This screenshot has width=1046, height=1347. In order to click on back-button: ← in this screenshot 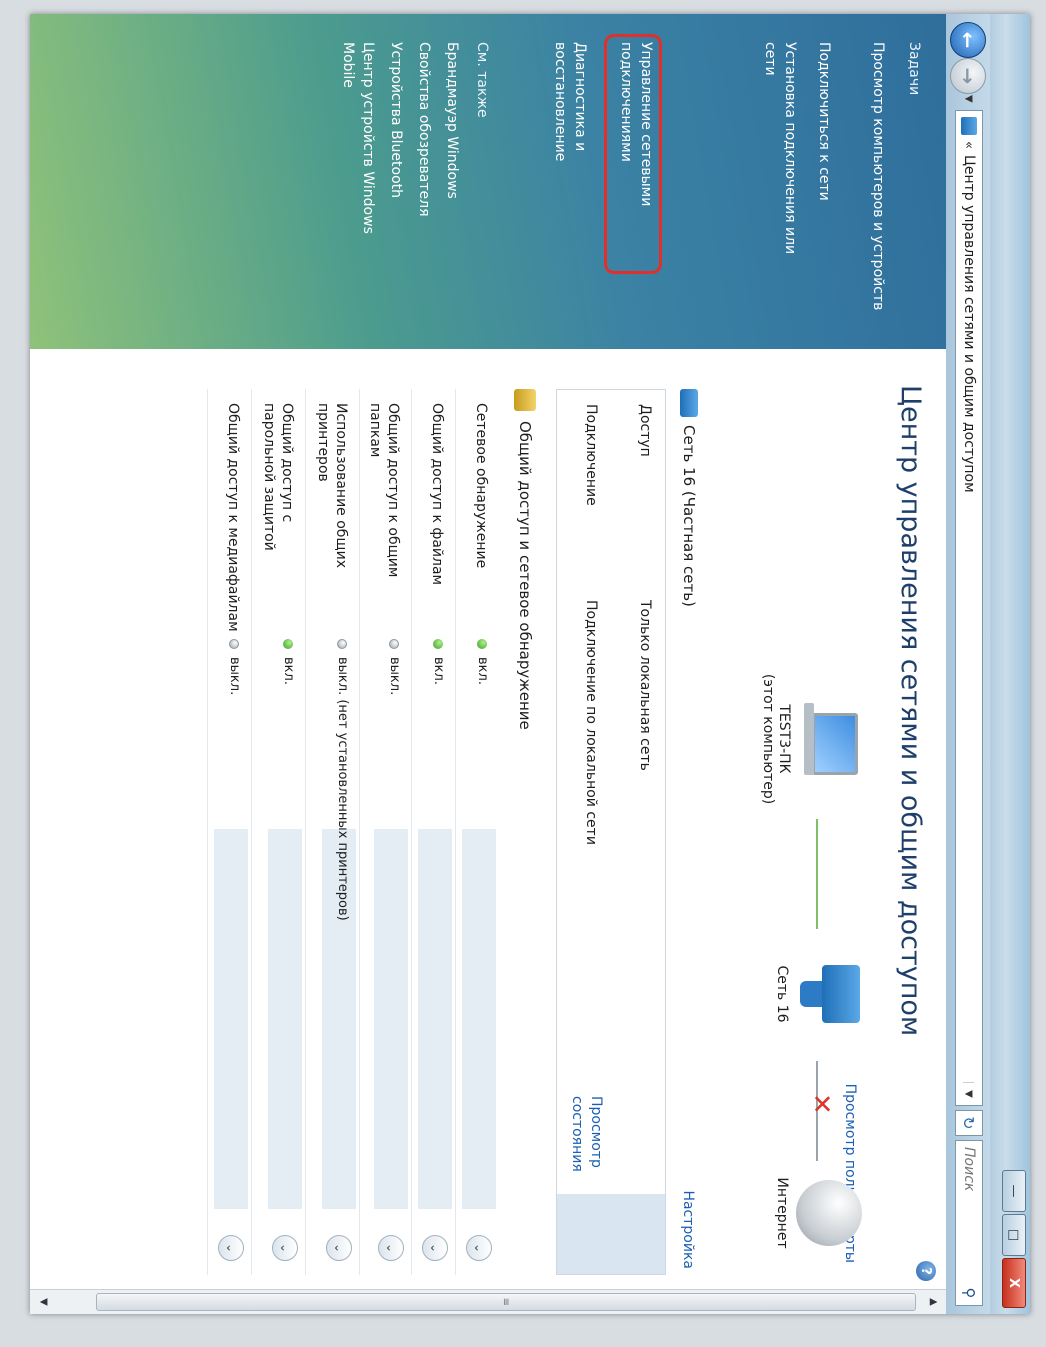, I will do `click(968, 40)`.